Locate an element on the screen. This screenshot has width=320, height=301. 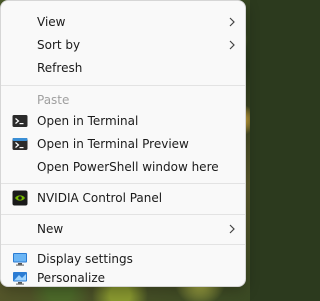
menu-item-nvidia-control-panel: NVIDIA Control Panel is located at coordinates (123, 198).